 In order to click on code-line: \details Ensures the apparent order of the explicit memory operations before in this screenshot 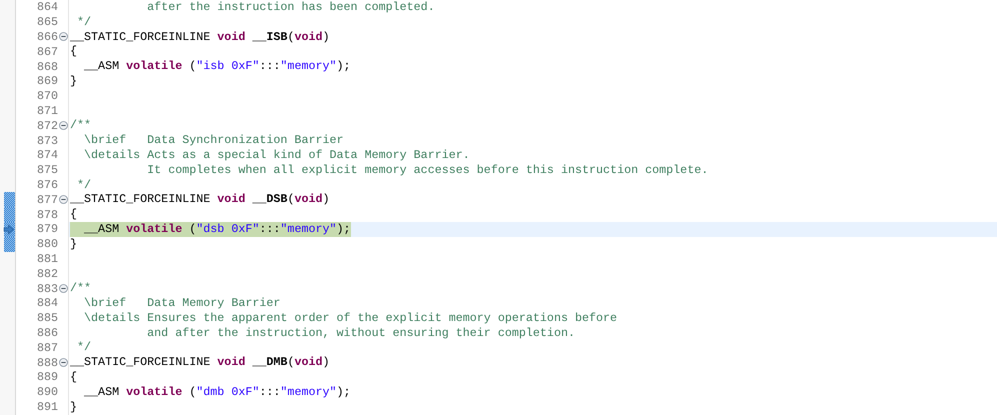, I will do `click(350, 318)`.